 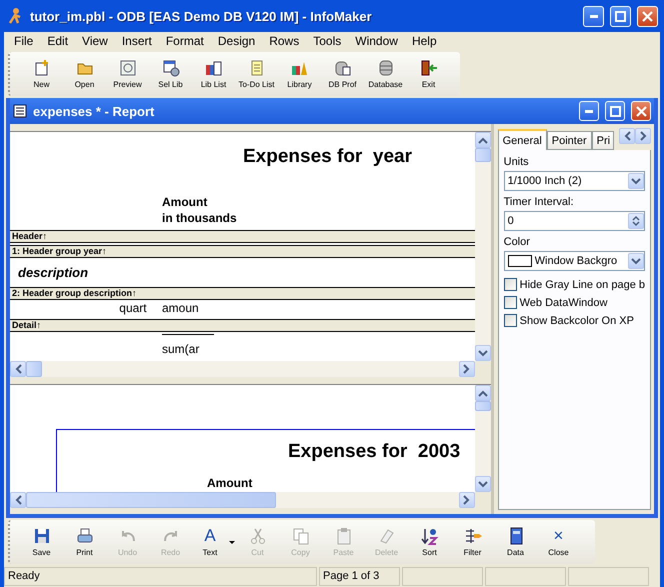 I want to click on checkbox-label: Show Backcolor On XP, so click(x=577, y=320).